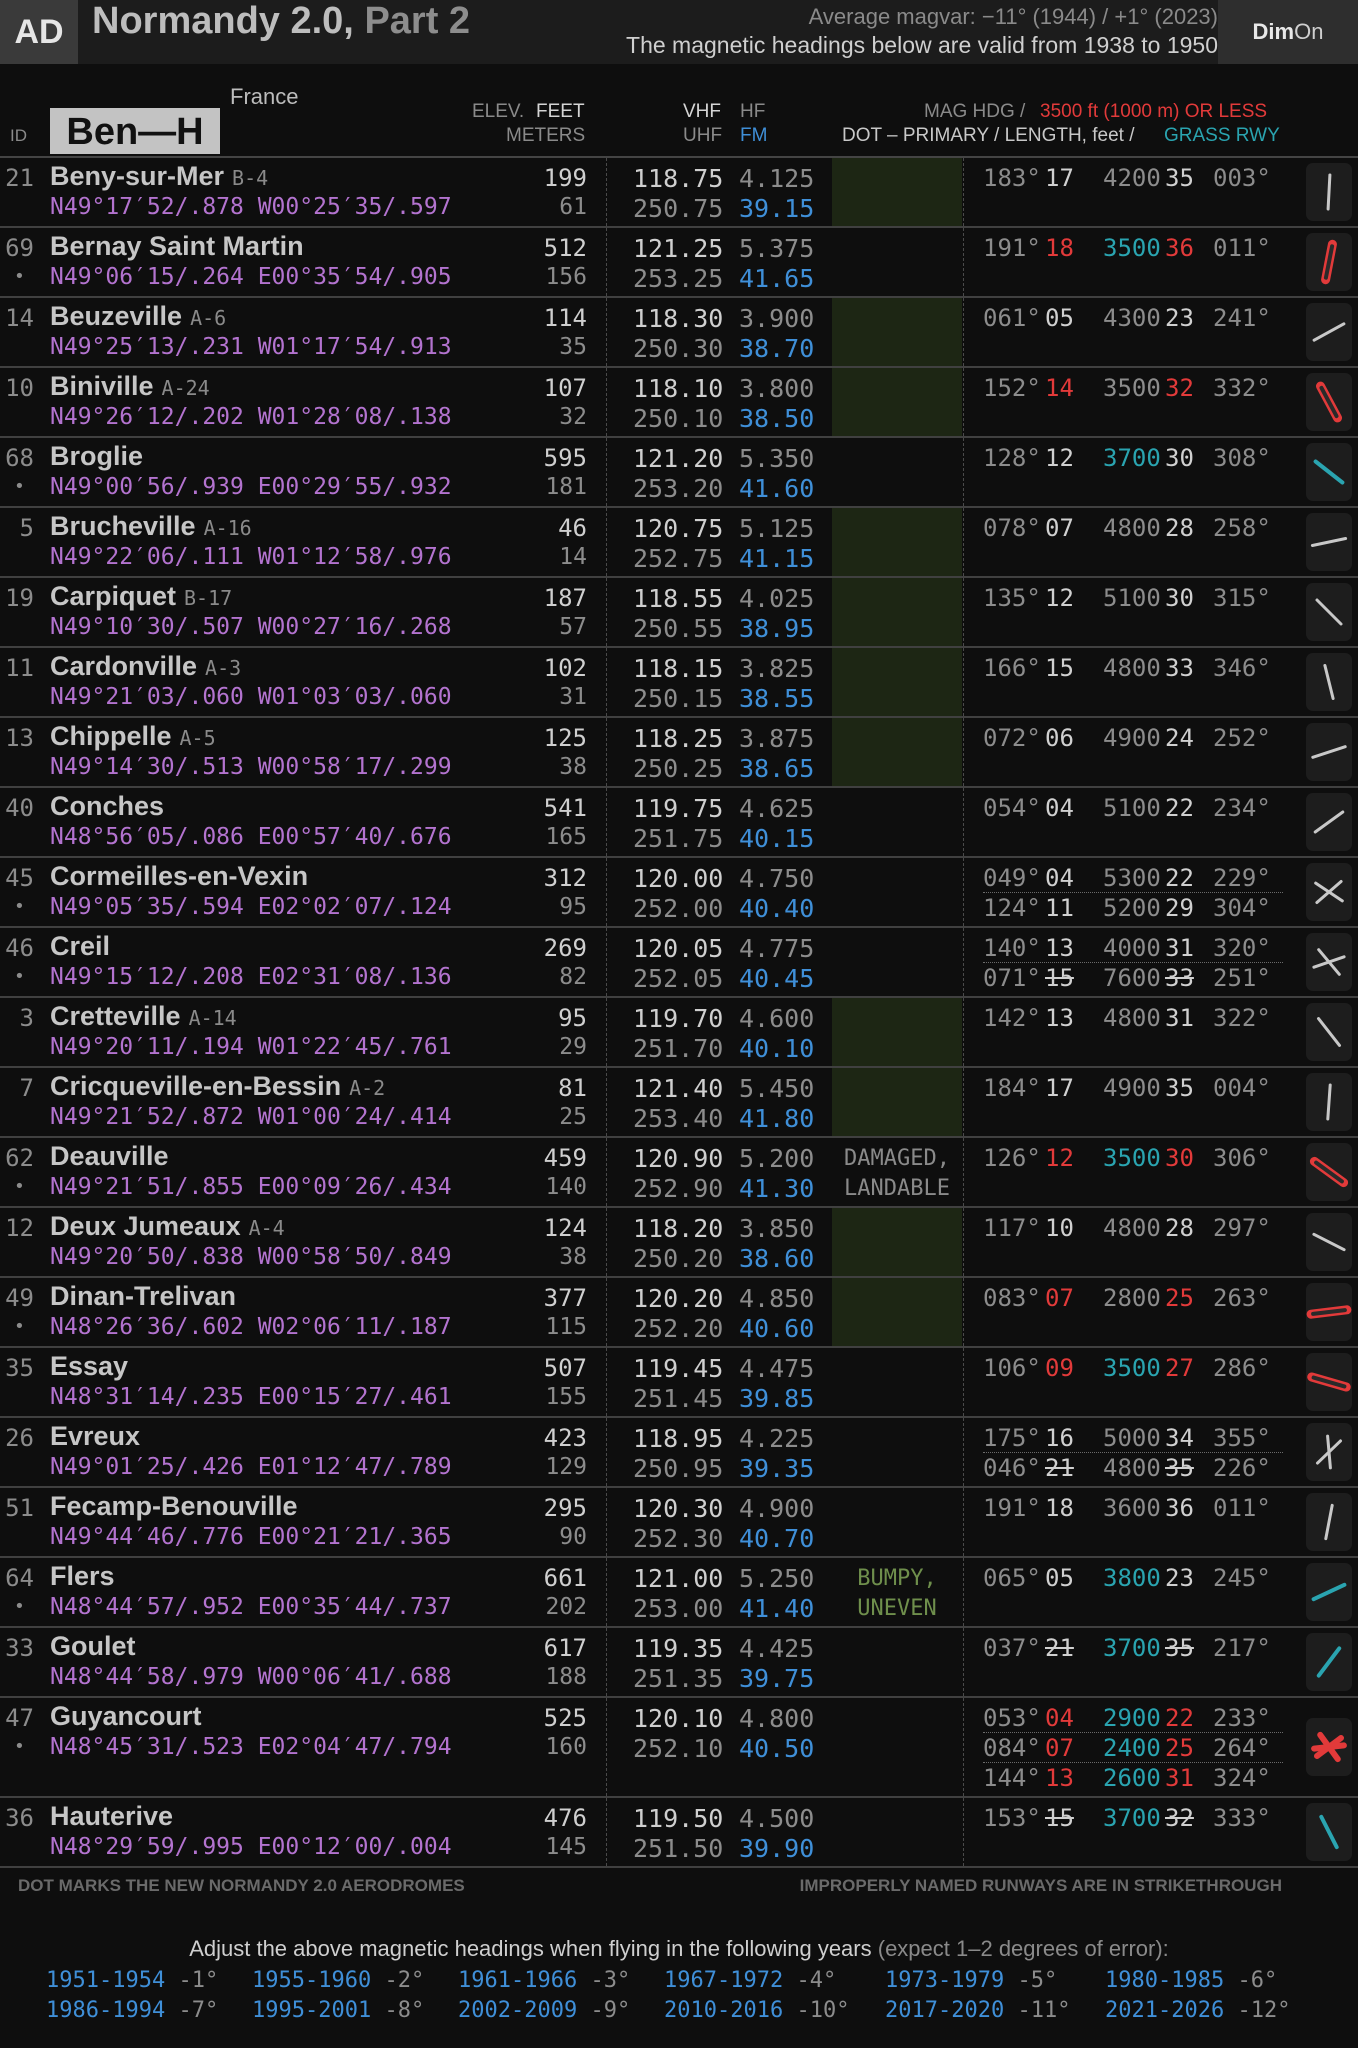 The image size is (1358, 2048). Describe the element at coordinates (777, 1608) in the screenshot. I see `fm-frequency: 41.40` at that location.